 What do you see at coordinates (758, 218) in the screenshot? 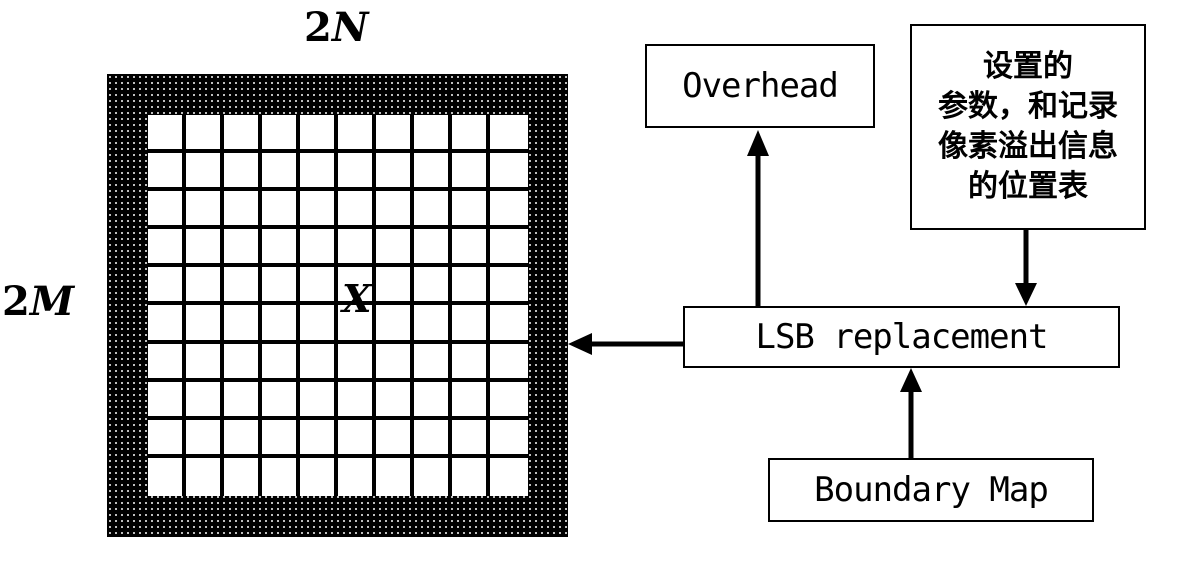
I see `arrow-lsb-to-overhead` at bounding box center [758, 218].